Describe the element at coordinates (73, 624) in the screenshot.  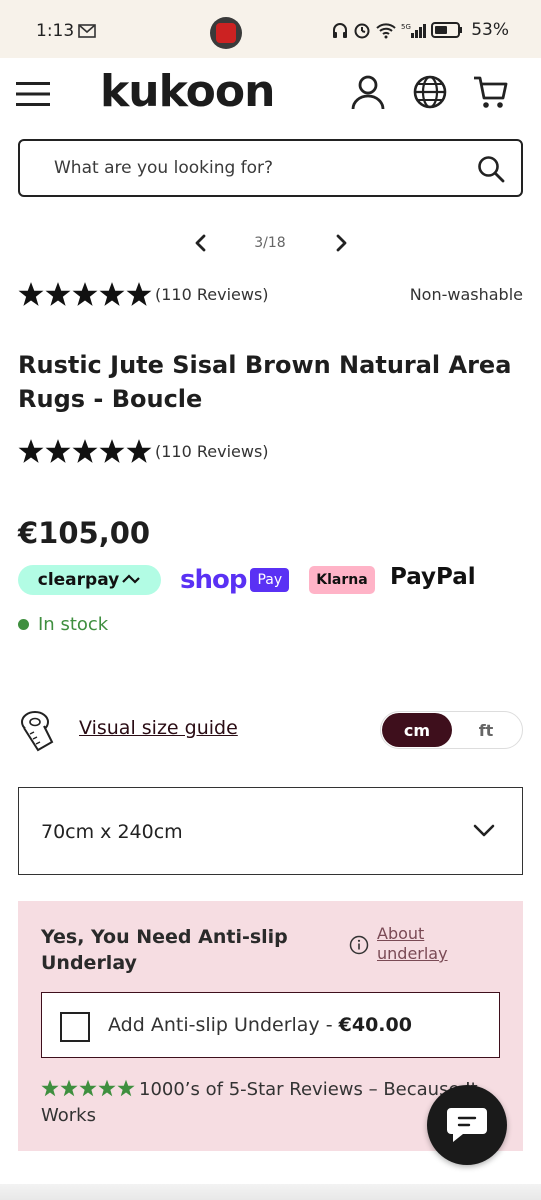
I see `stock-label: In stock` at that location.